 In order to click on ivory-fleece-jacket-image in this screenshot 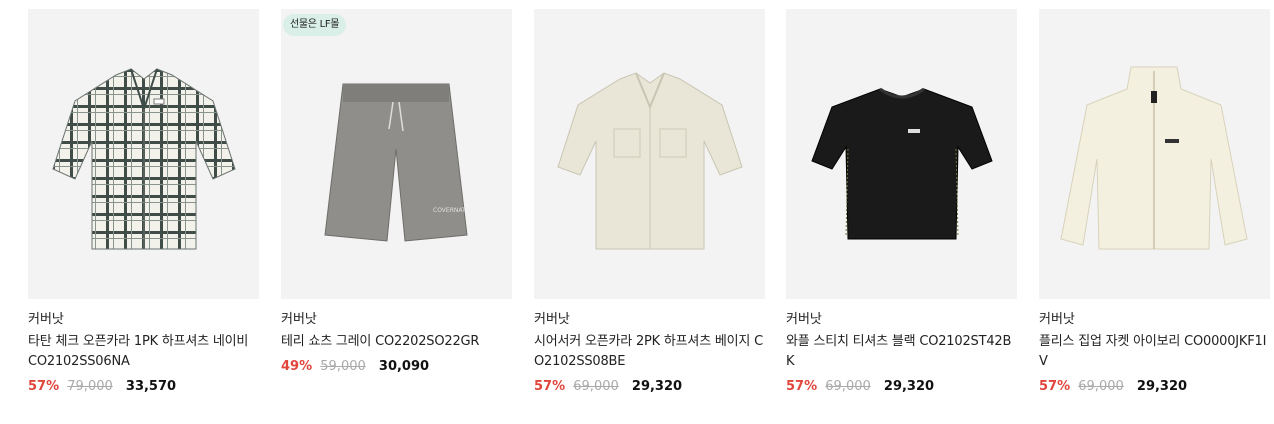, I will do `click(1154, 158)`.